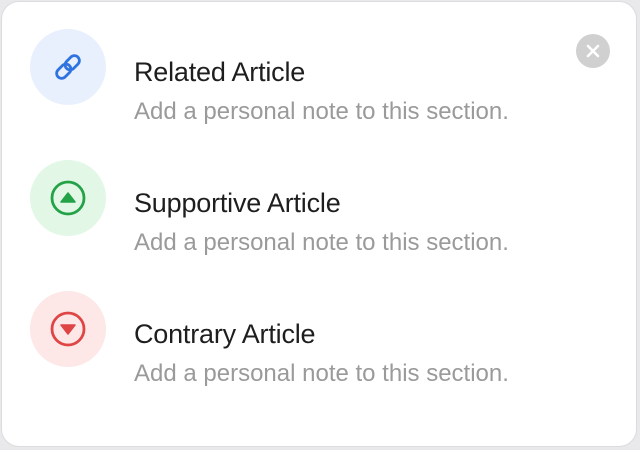  I want to click on related-icon-badge, so click(68, 67).